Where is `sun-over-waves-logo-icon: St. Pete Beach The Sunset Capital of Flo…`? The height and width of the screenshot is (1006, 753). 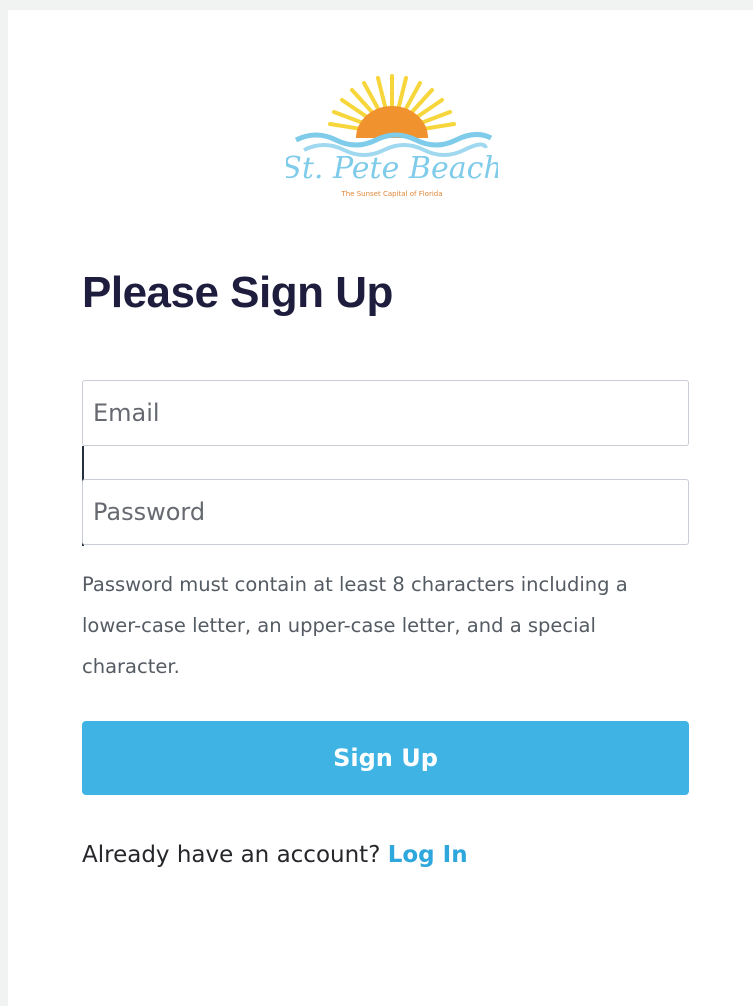 sun-over-waves-logo-icon: St. Pete Beach The Sunset Capital of Flo… is located at coordinates (392, 136).